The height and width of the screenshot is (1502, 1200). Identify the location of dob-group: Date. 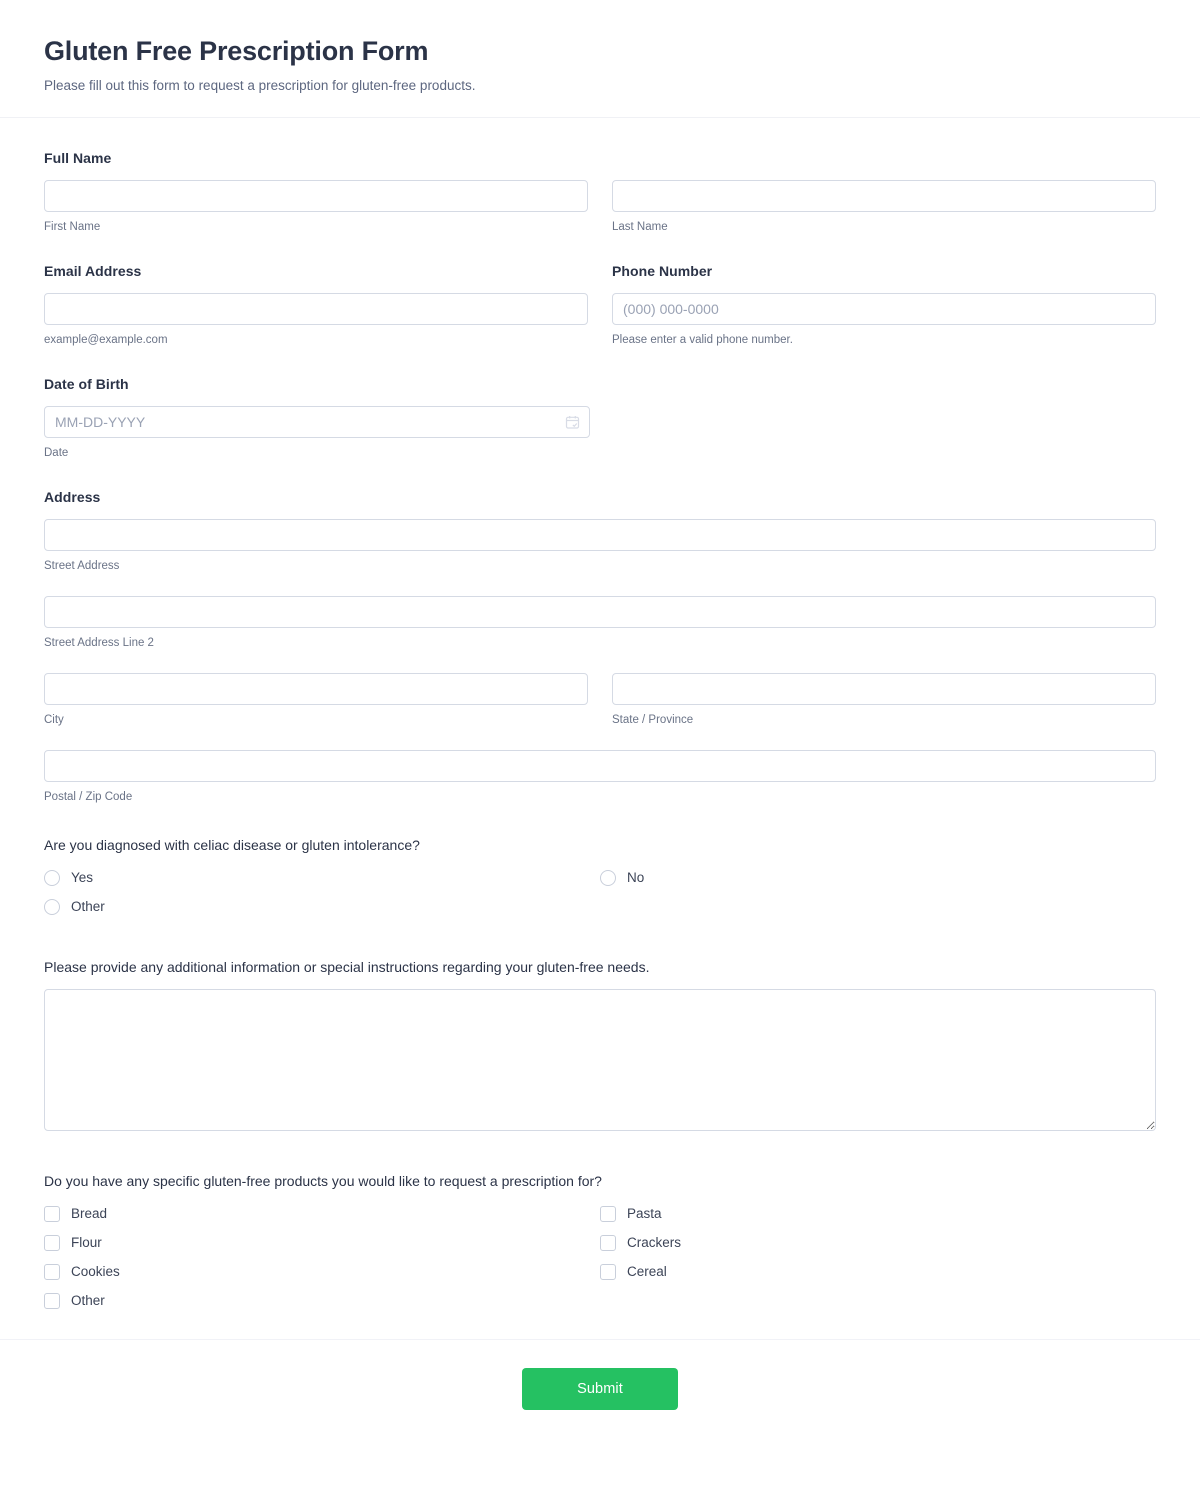
(317, 433).